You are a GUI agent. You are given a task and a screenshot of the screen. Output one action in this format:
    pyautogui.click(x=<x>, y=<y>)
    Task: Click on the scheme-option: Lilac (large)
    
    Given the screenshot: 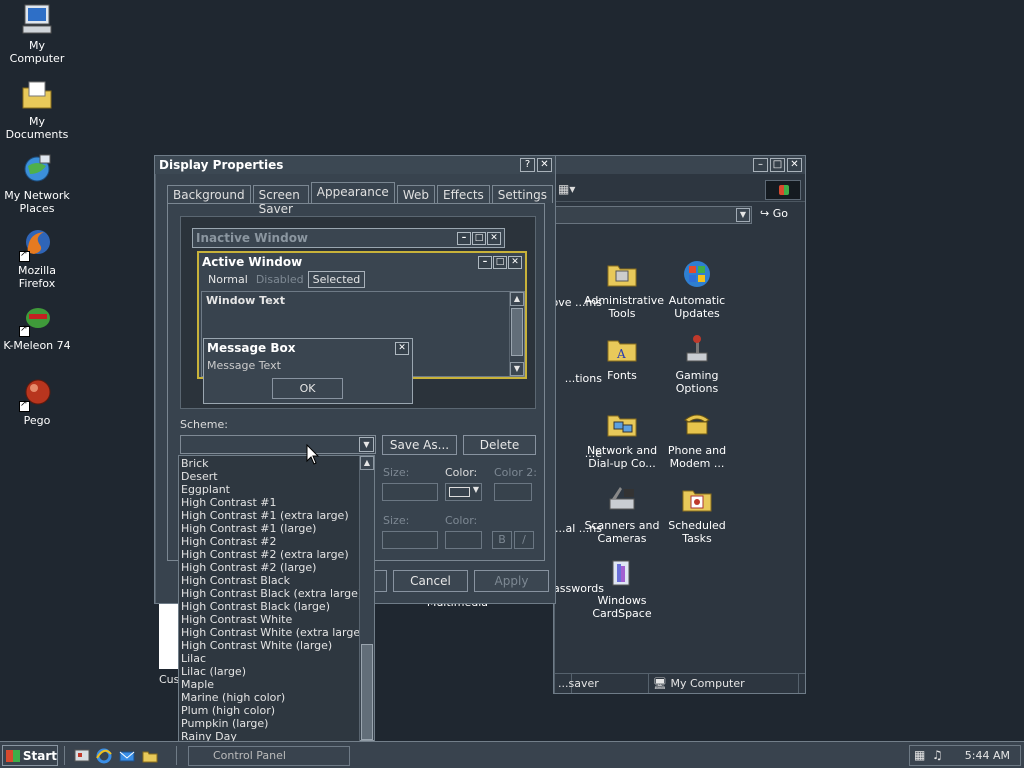 What is the action you would take?
    pyautogui.click(x=277, y=671)
    